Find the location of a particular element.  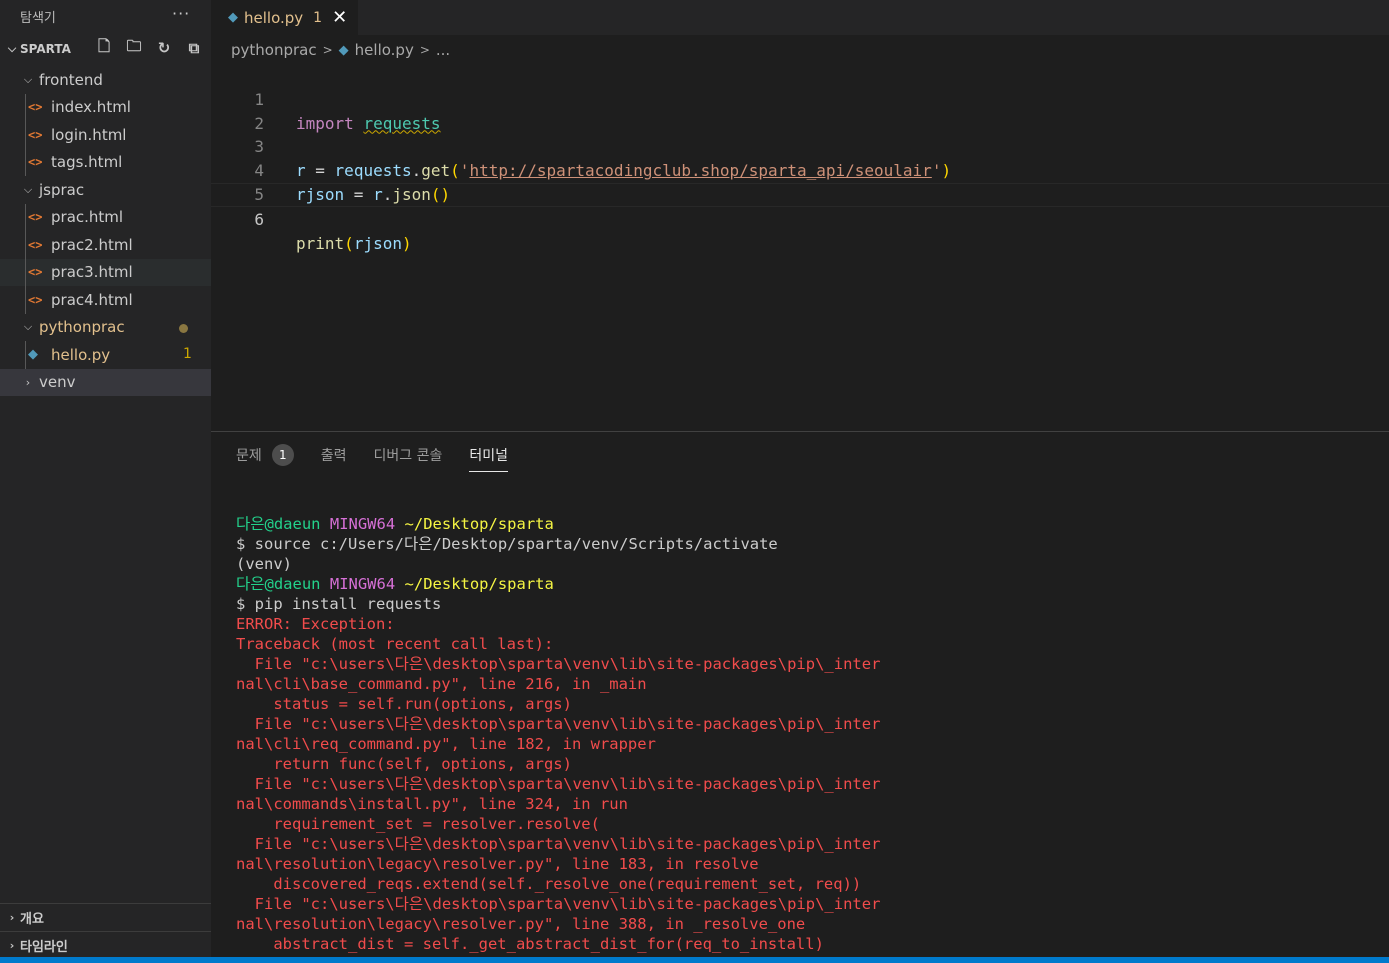

tab-output: 출력 is located at coordinates (334, 455).